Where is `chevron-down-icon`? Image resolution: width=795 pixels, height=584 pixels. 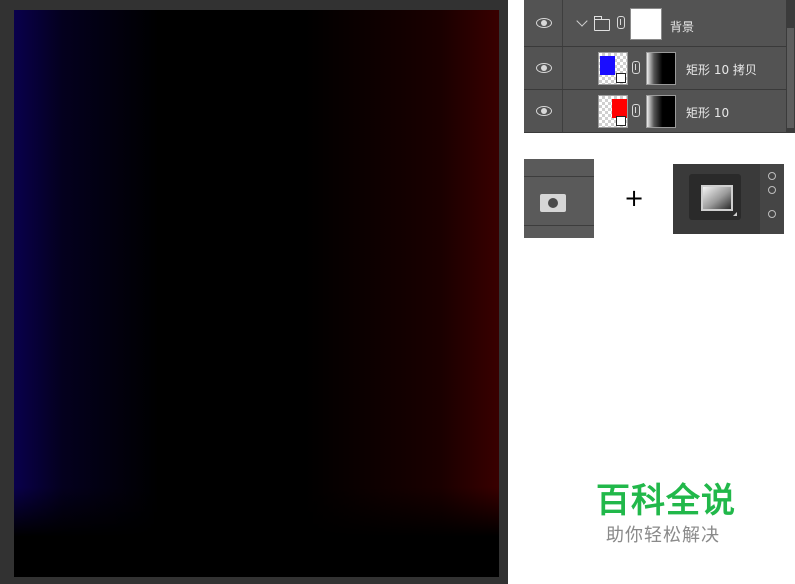
chevron-down-icon is located at coordinates (582, 21).